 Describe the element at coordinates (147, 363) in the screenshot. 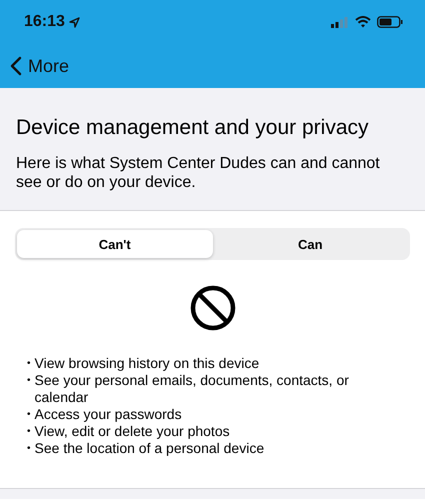

I see `list-item-text: View browsing history on this device` at that location.